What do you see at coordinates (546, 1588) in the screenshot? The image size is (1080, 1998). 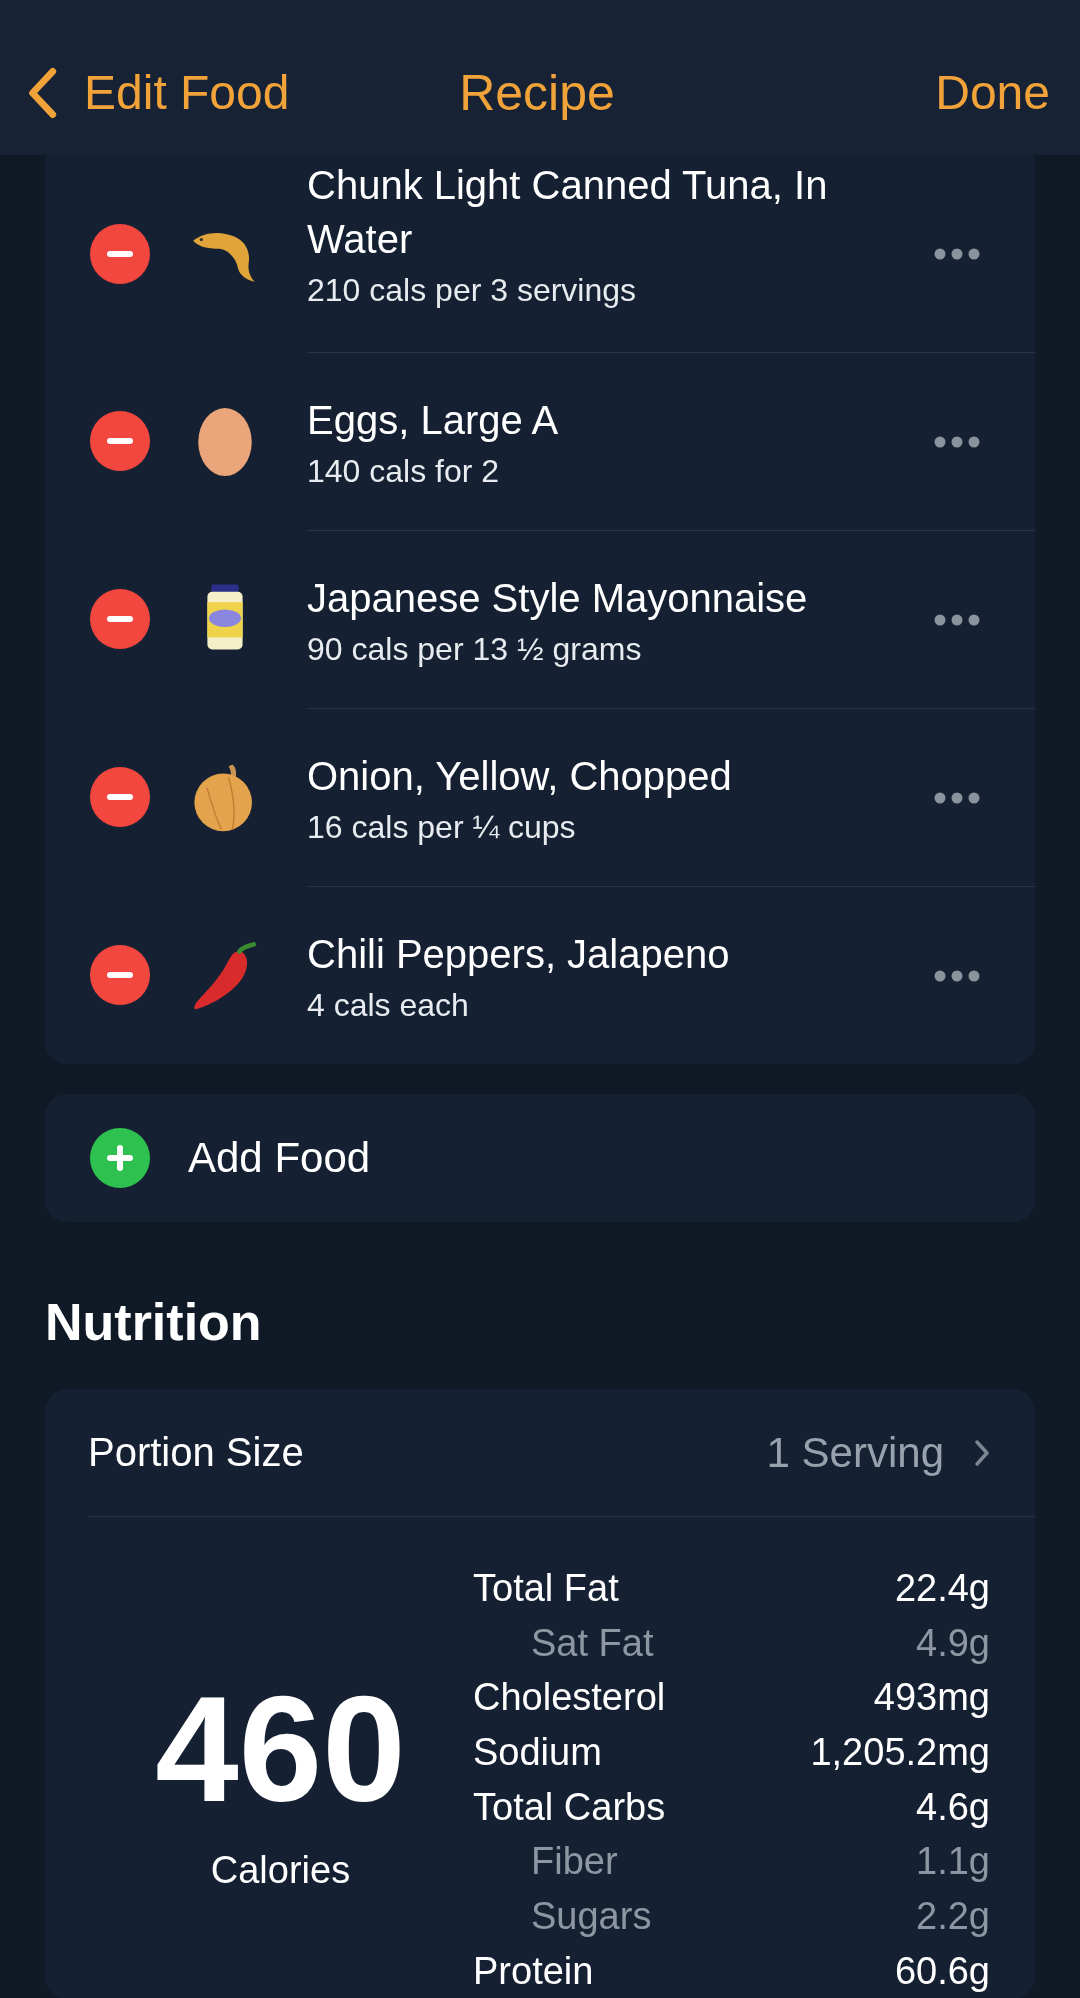 I see `nutrient-label: Total Fat` at bounding box center [546, 1588].